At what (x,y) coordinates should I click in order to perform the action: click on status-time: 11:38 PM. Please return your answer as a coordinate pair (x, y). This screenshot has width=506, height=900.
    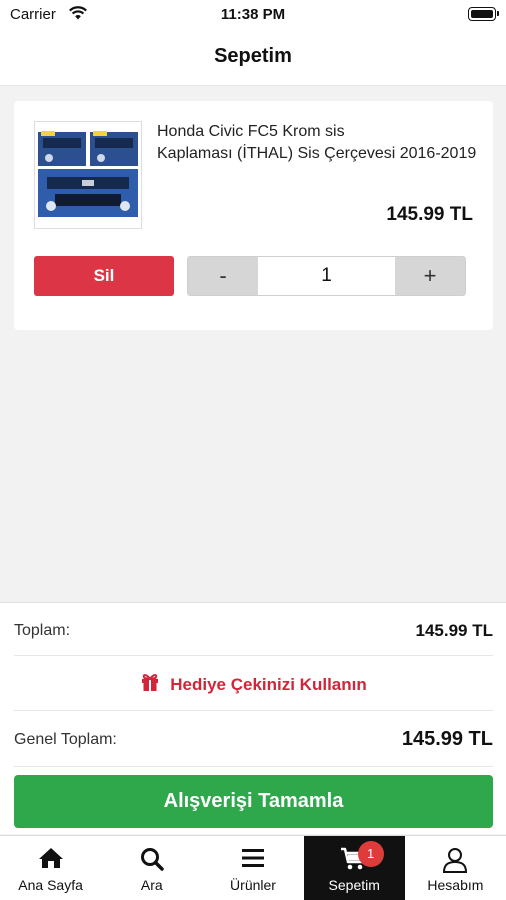
    Looking at the image, I should click on (253, 14).